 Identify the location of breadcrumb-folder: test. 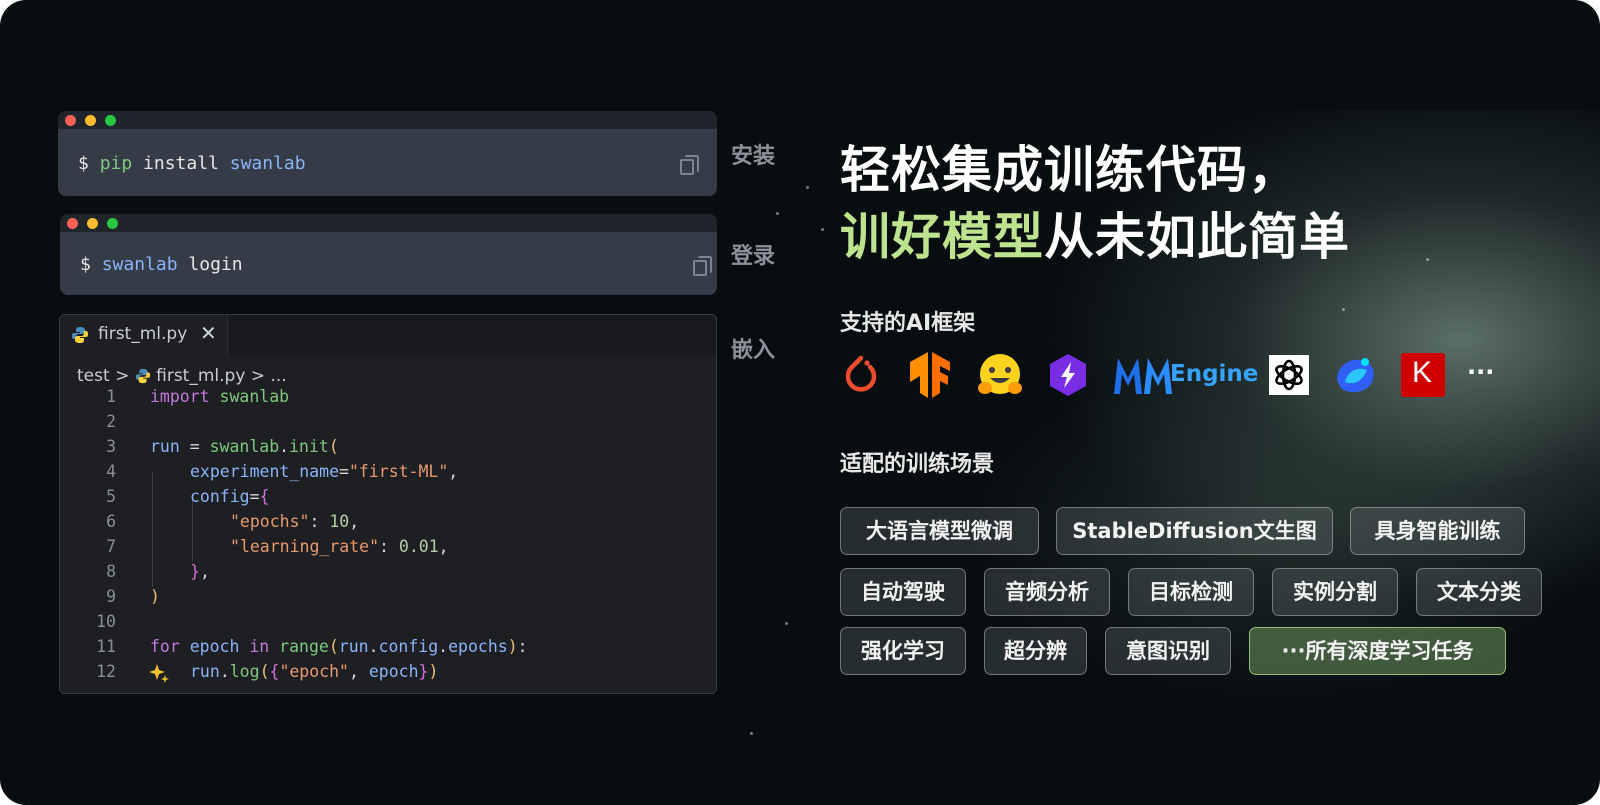
(93, 376).